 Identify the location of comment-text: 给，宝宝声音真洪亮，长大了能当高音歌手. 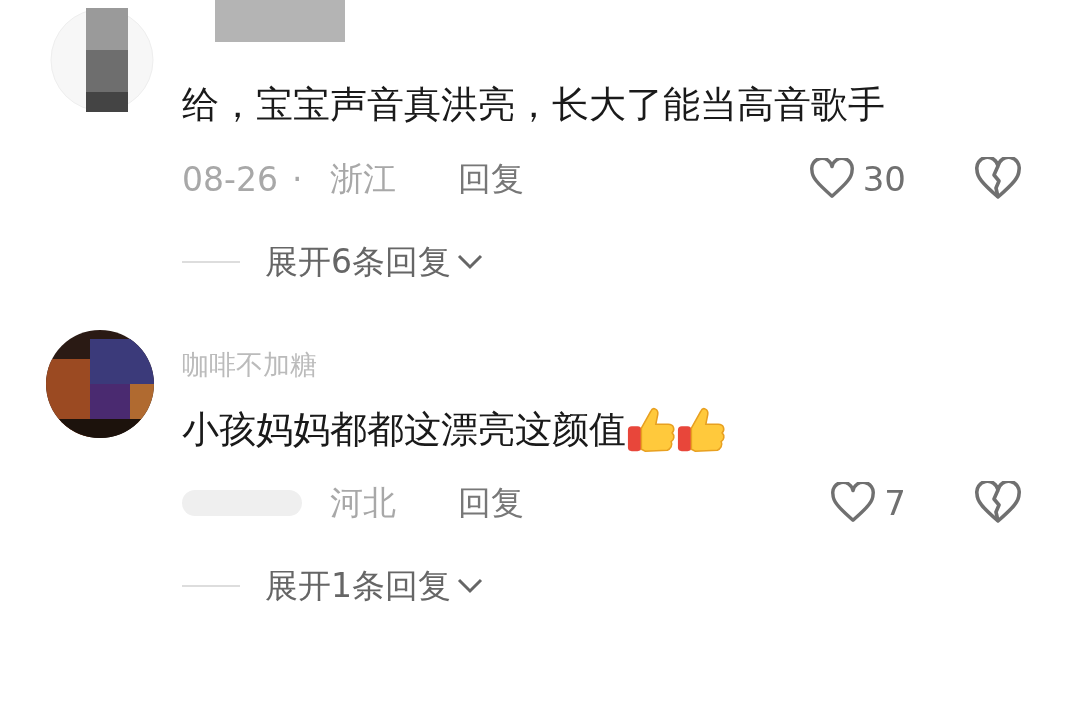
(533, 105).